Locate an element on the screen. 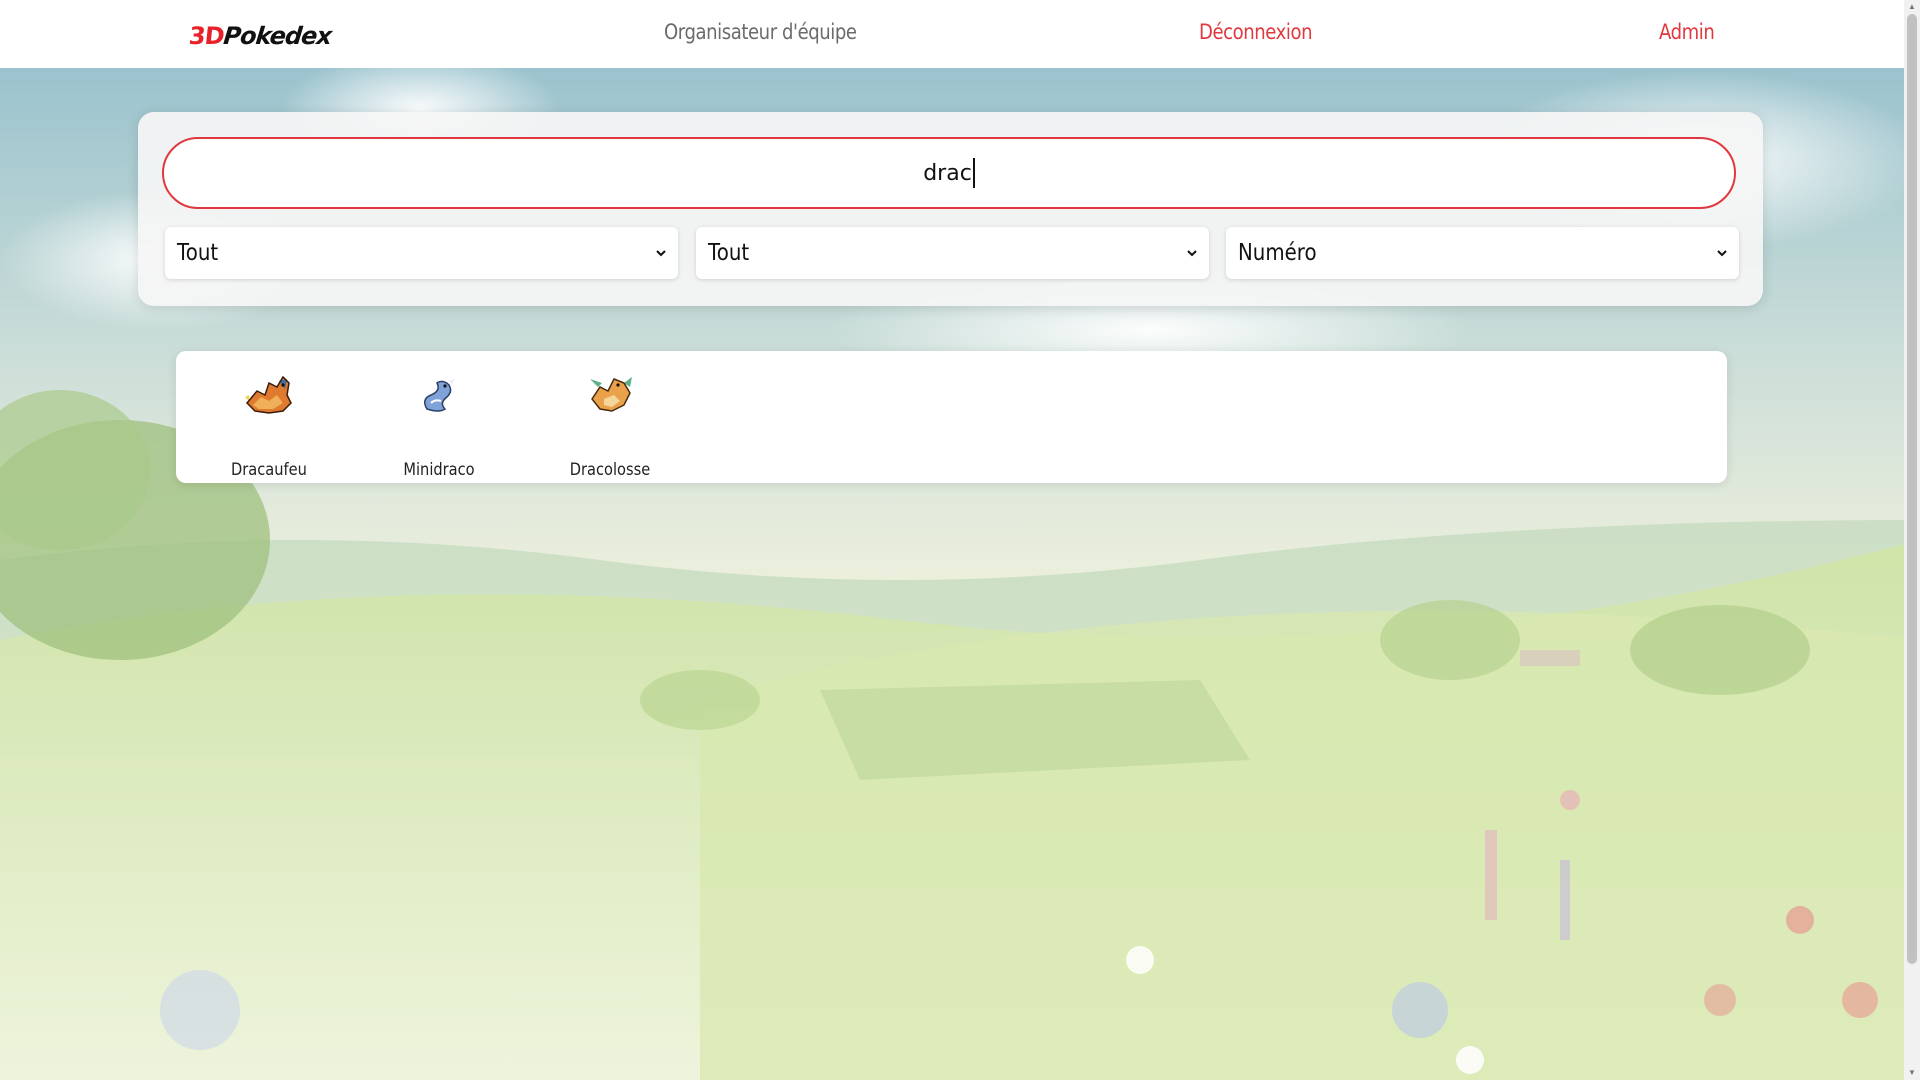  text-caret is located at coordinates (973, 173).